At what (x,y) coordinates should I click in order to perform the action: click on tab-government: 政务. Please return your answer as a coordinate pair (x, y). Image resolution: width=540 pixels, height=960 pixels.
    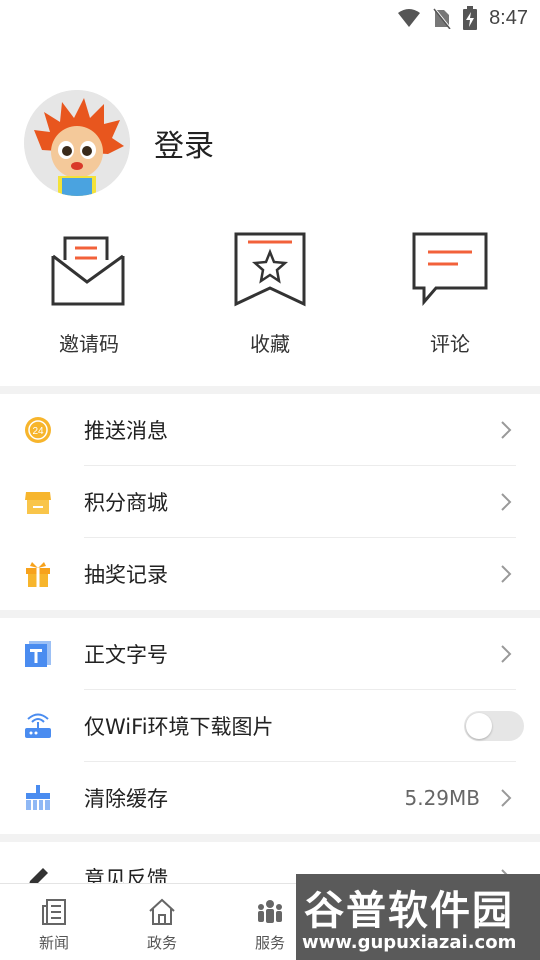
    Looking at the image, I should click on (162, 925).